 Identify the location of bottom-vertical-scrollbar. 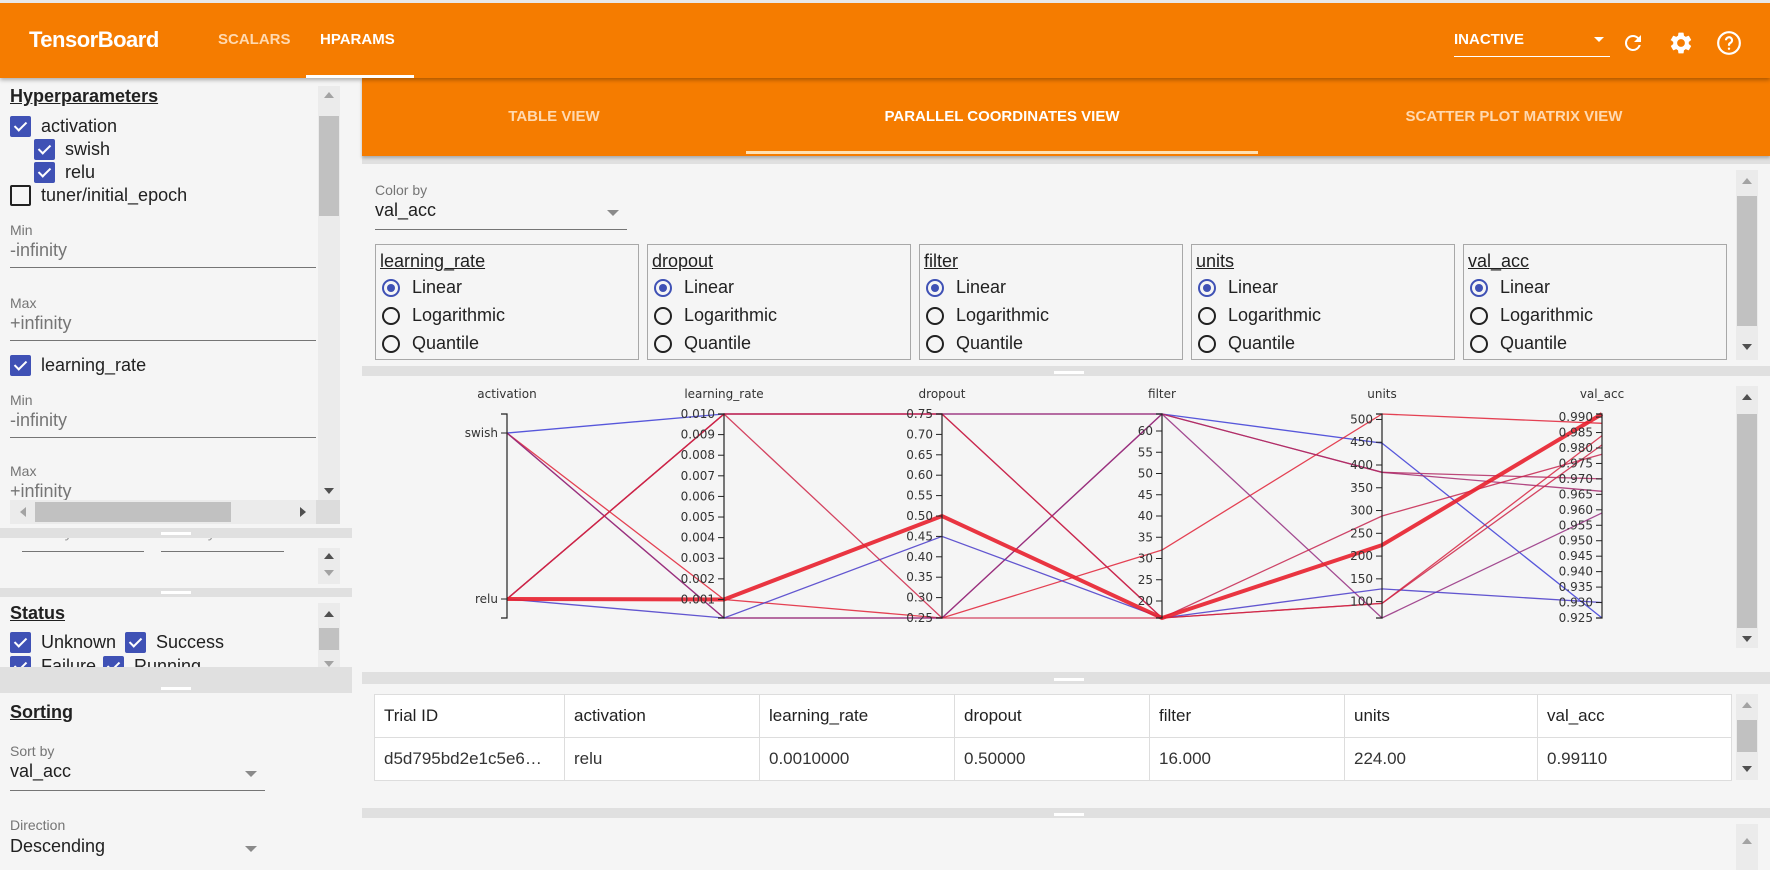
(1747, 847).